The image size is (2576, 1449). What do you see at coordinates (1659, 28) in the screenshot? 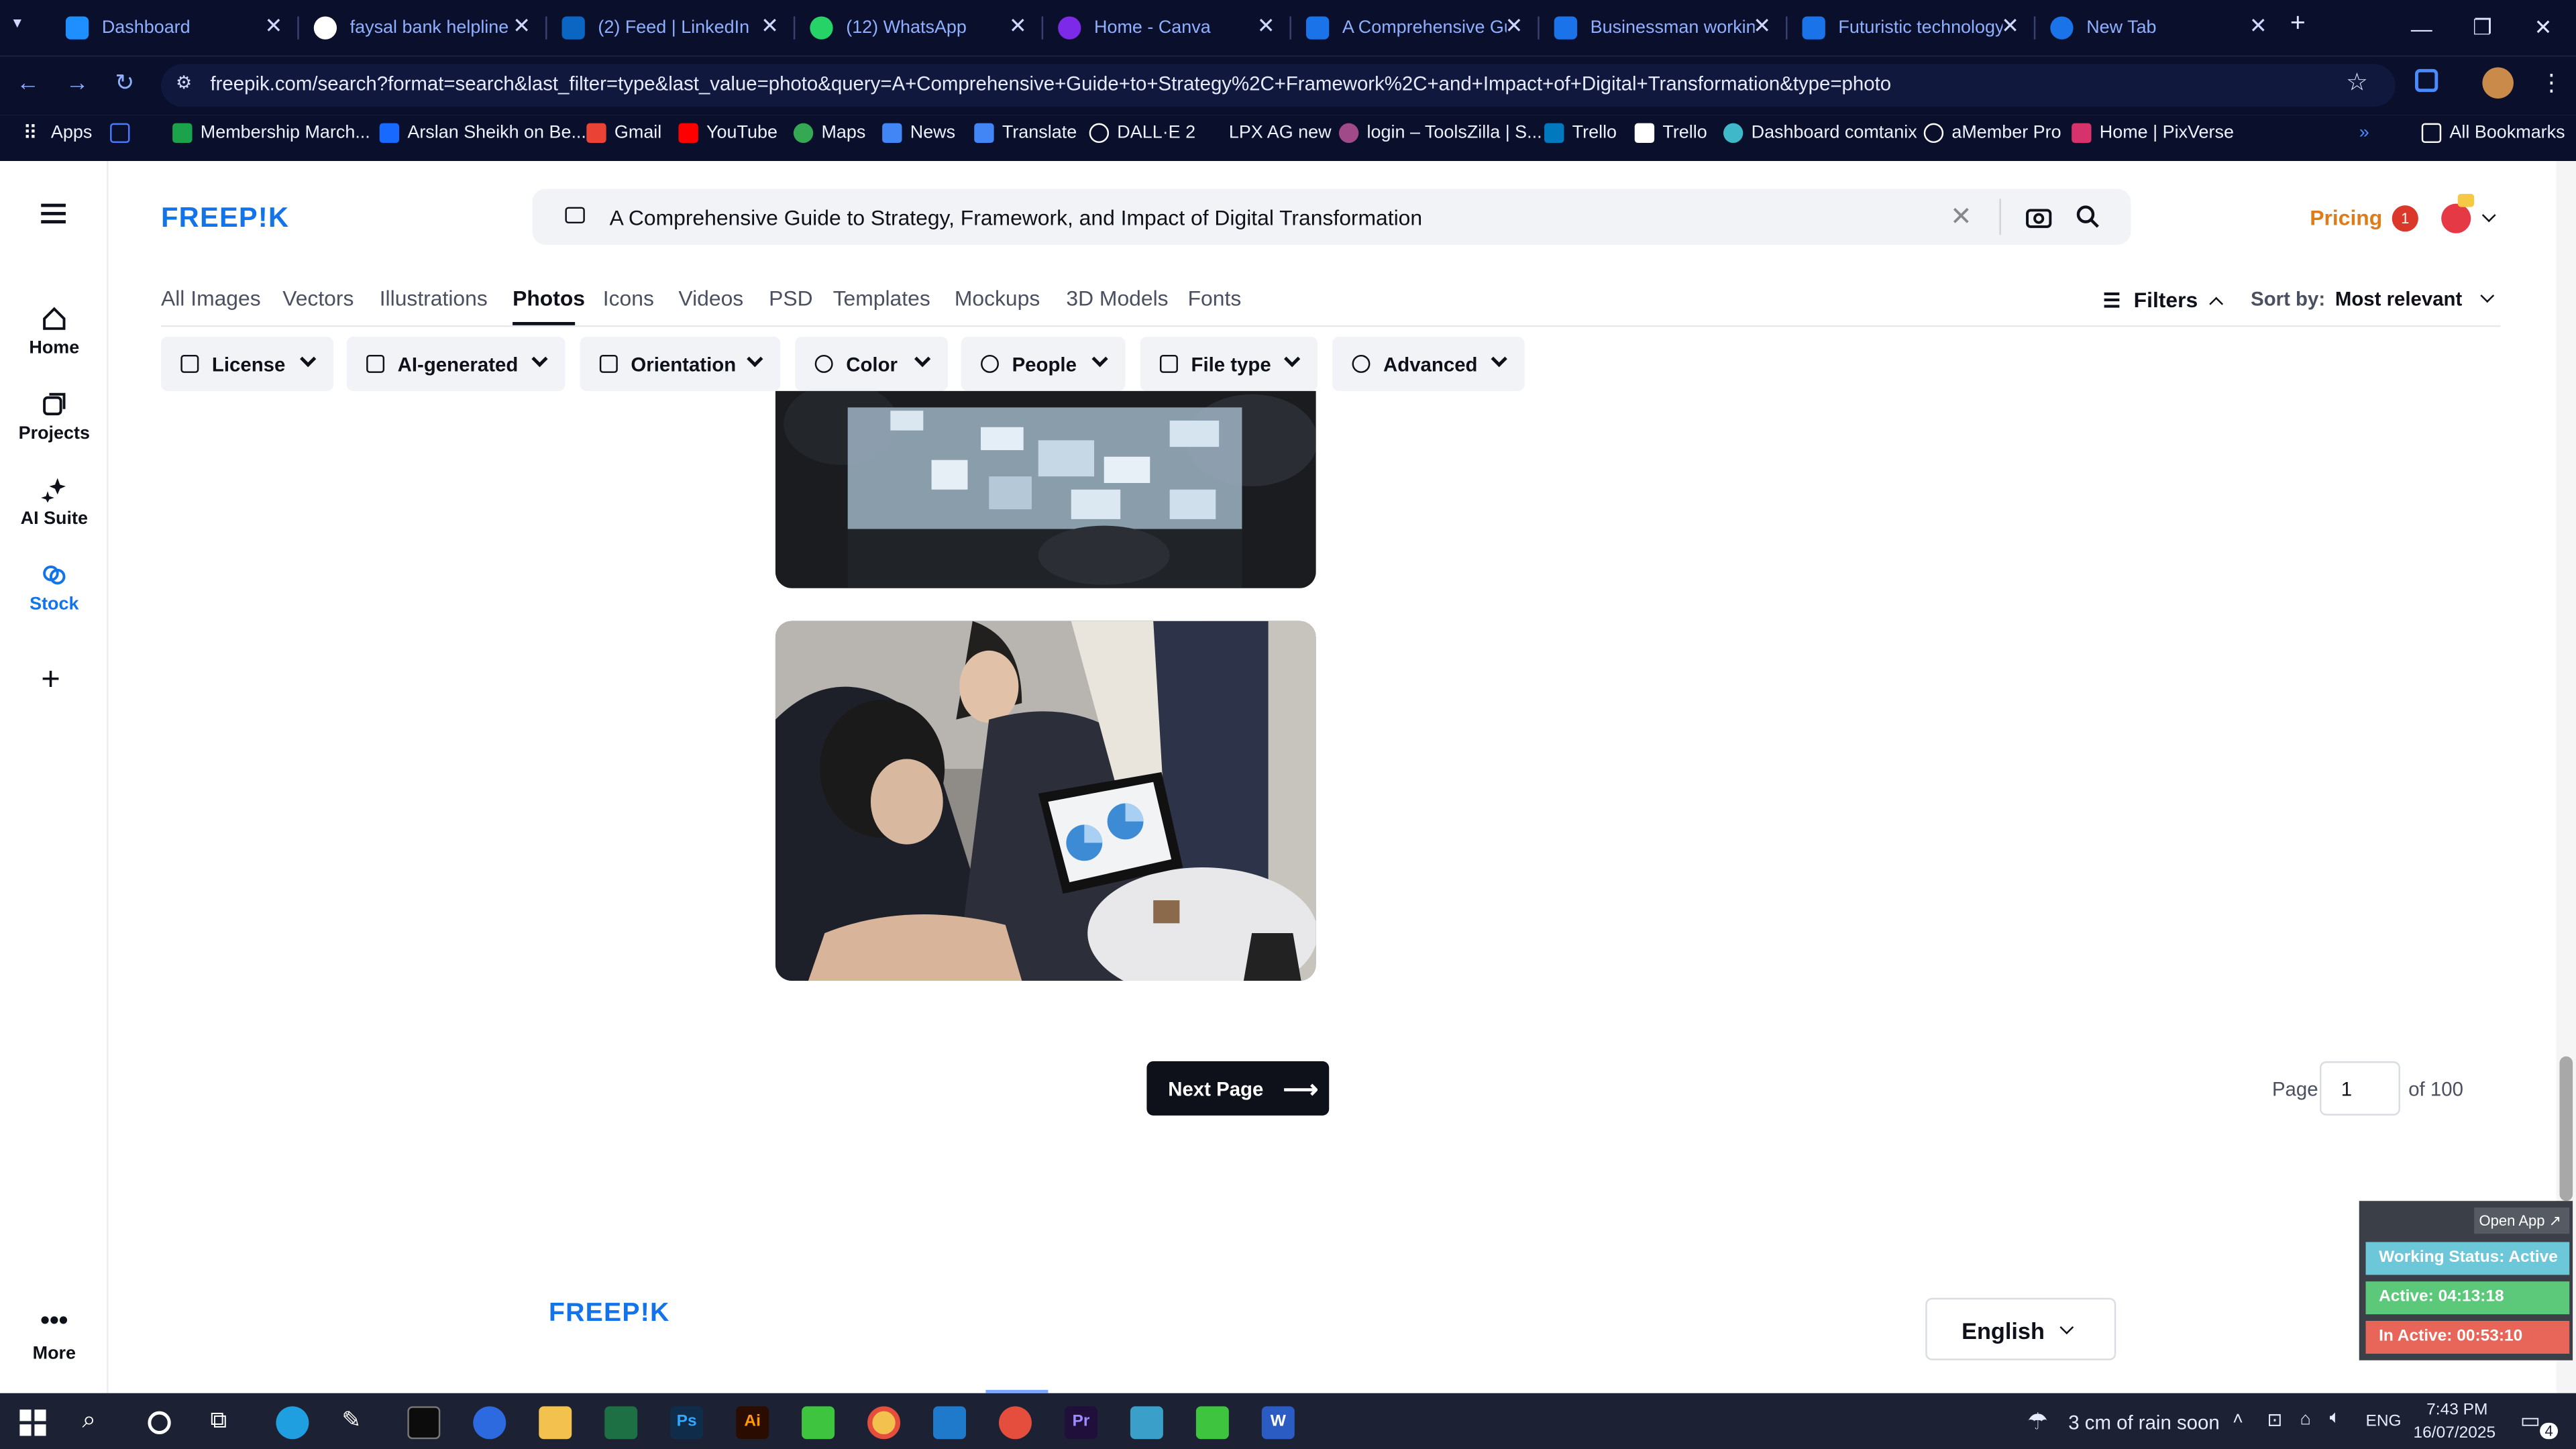
I see `browser-tab: Businessman working ✕` at bounding box center [1659, 28].